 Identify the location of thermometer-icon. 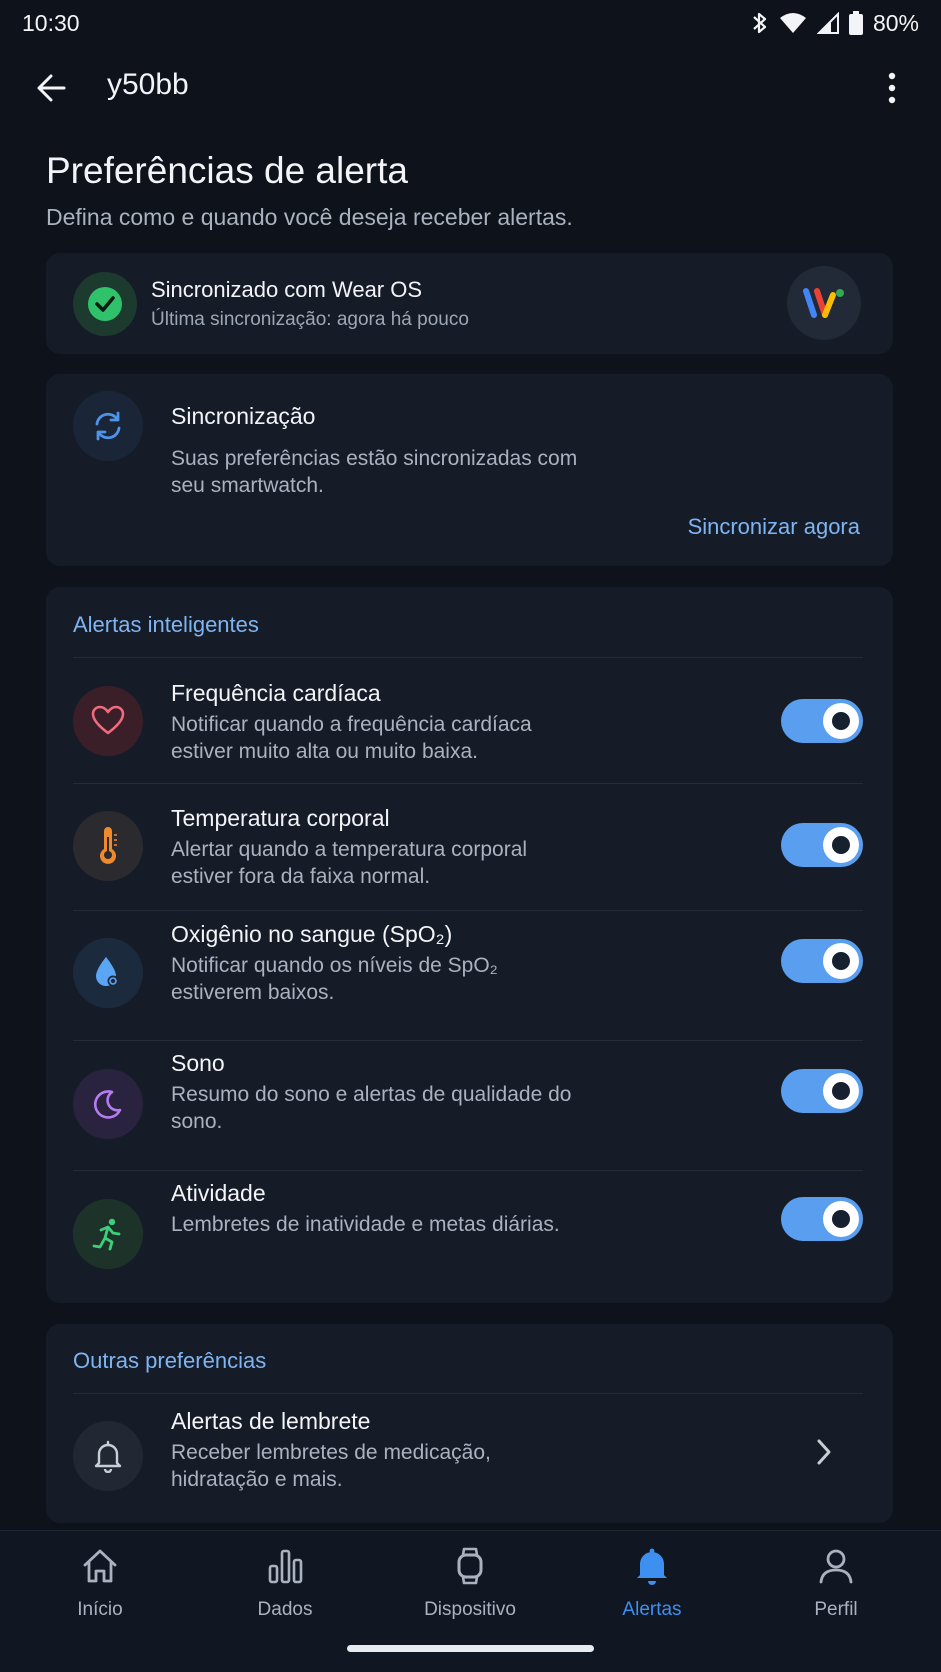
(108, 846).